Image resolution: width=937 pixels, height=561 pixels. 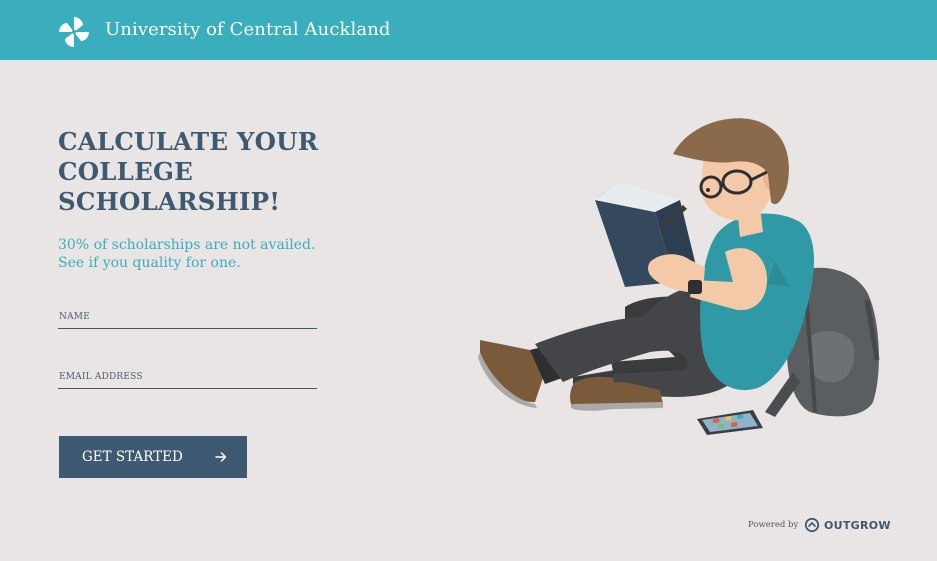 What do you see at coordinates (857, 525) in the screenshot?
I see `outgrow-name: OUTGROW` at bounding box center [857, 525].